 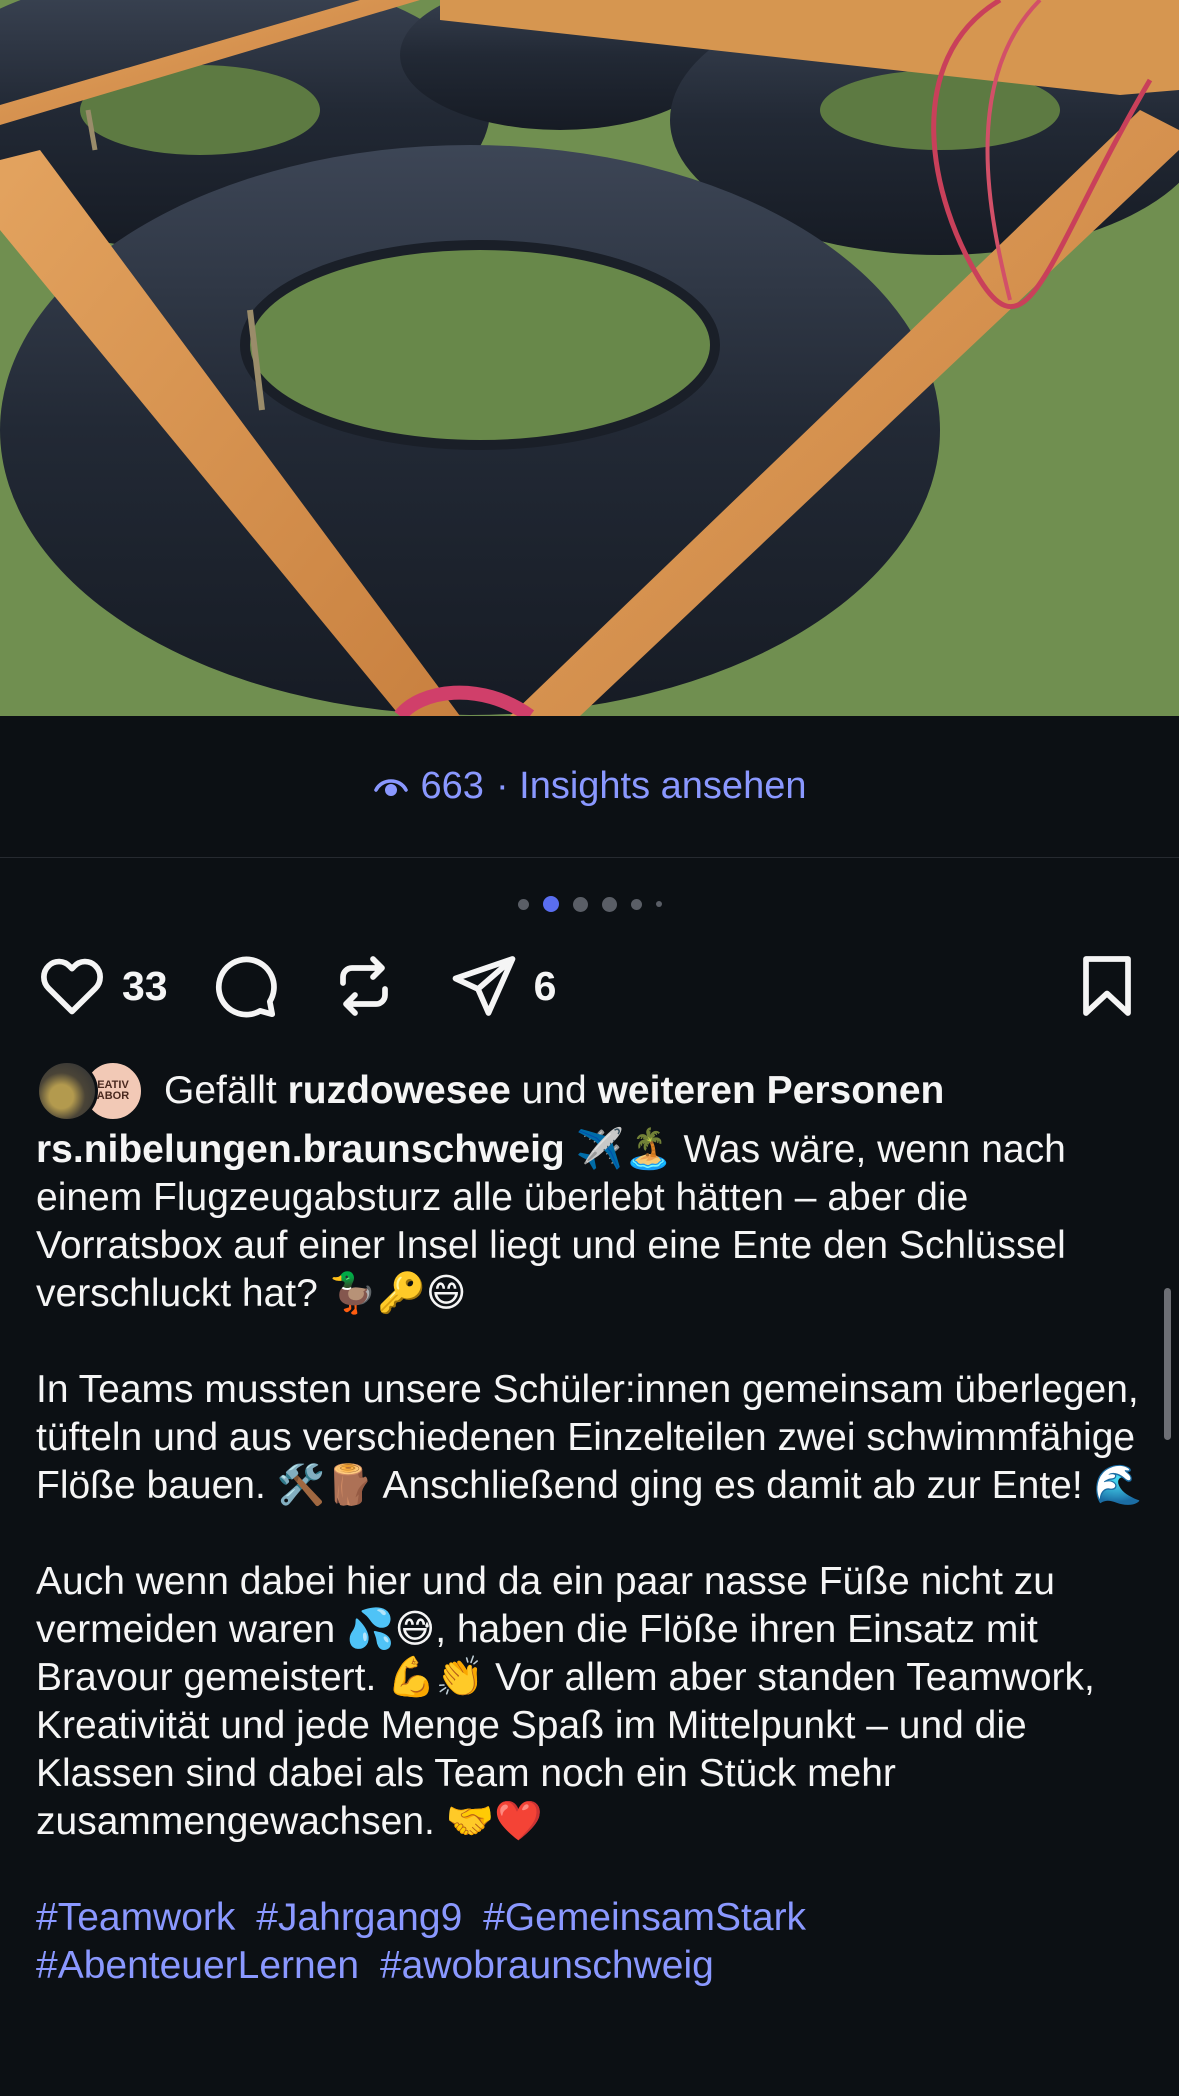 I want to click on author-username: rs.nibelungen.braunschweig, so click(x=300, y=1149).